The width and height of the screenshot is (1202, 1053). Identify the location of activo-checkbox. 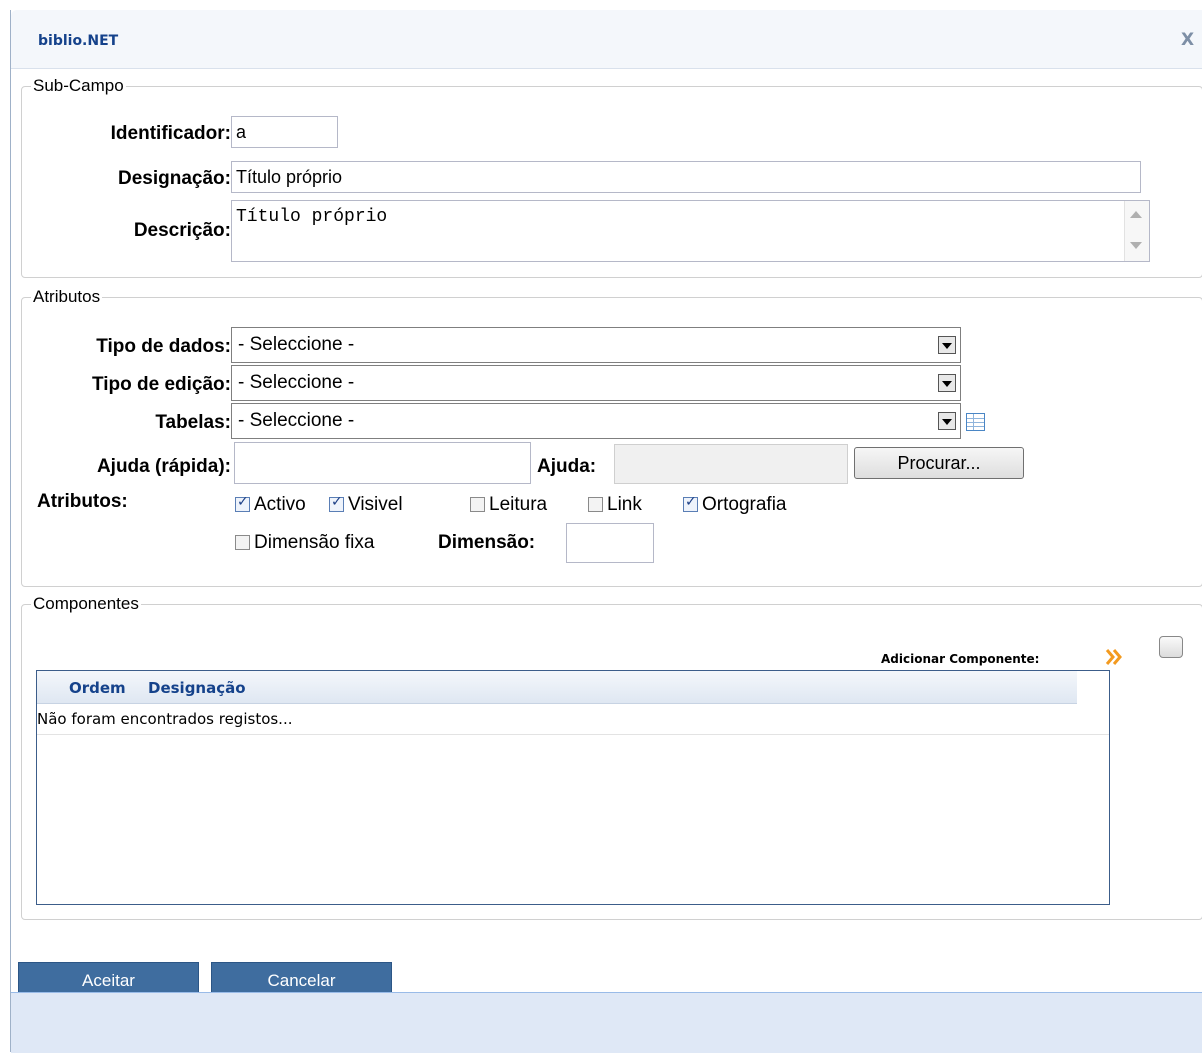
(242, 503).